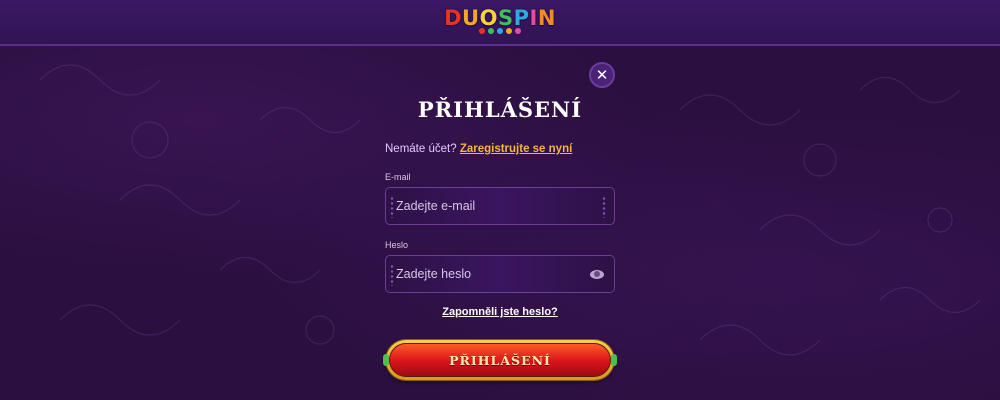 This screenshot has height=400, width=1000. I want to click on email-field, so click(500, 206).